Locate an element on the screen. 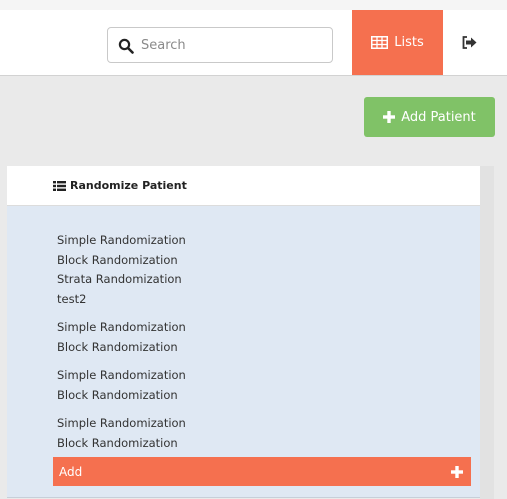 The height and width of the screenshot is (499, 507). panel-header: Randomize Patient is located at coordinates (243, 186).